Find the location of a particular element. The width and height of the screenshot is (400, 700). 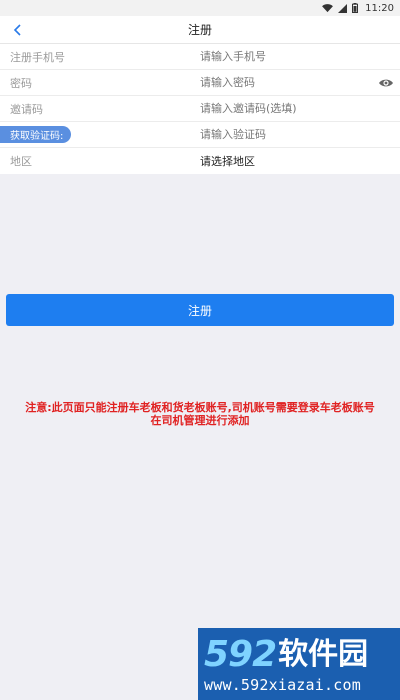

nav-bar: 注册 is located at coordinates (200, 30).